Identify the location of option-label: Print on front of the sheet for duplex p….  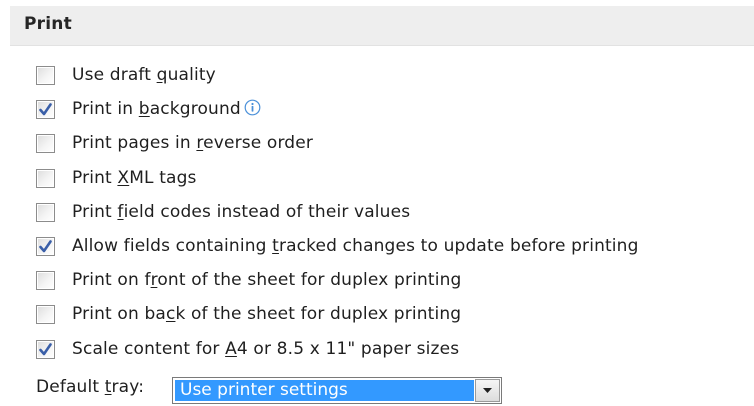
(267, 280).